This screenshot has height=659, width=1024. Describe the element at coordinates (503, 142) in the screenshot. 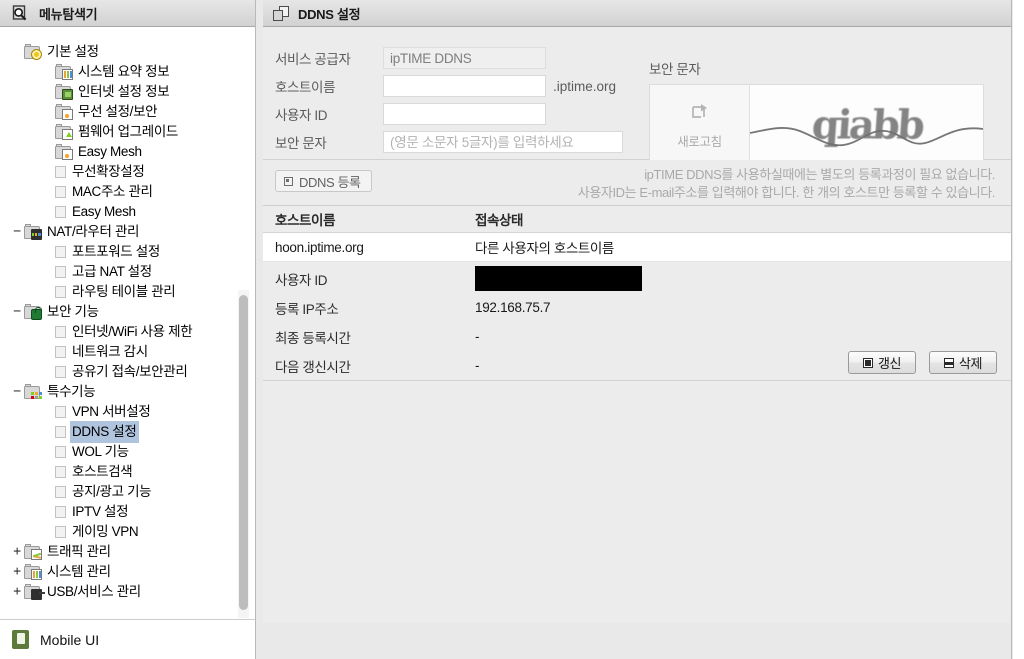

I see `captcha-input` at that location.